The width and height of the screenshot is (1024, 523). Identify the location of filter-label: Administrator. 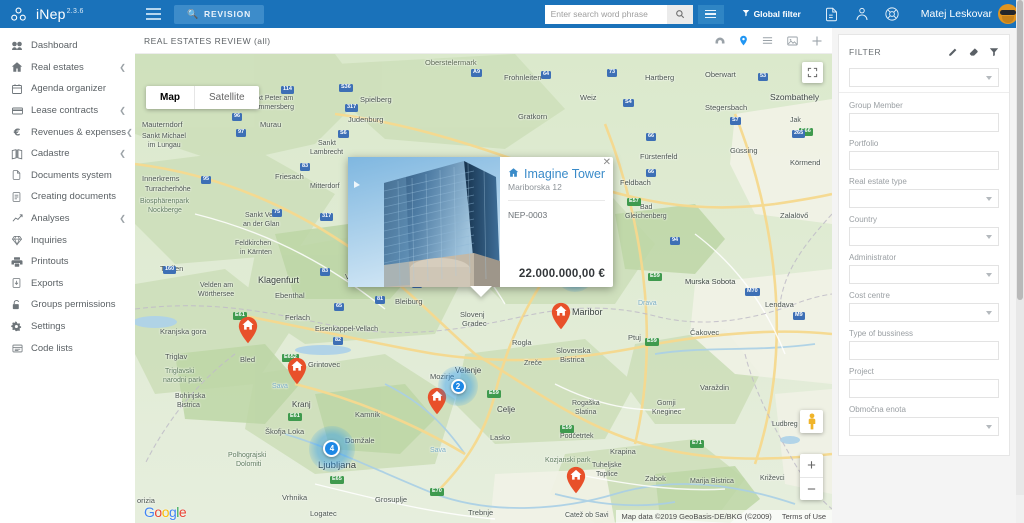
(873, 257).